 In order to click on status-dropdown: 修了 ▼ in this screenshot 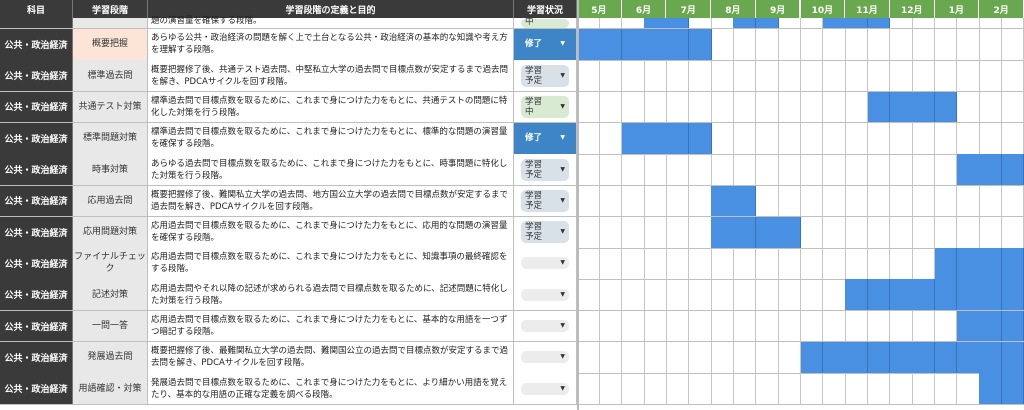, I will do `click(545, 44)`.